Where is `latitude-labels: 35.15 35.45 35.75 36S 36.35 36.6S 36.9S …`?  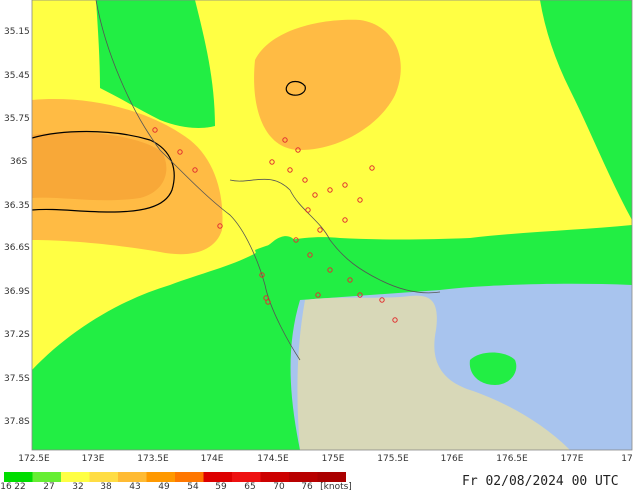 latitude-labels: 35.15 35.45 35.75 36S 36.35 36.6S 36.9S … is located at coordinates (17, 227).